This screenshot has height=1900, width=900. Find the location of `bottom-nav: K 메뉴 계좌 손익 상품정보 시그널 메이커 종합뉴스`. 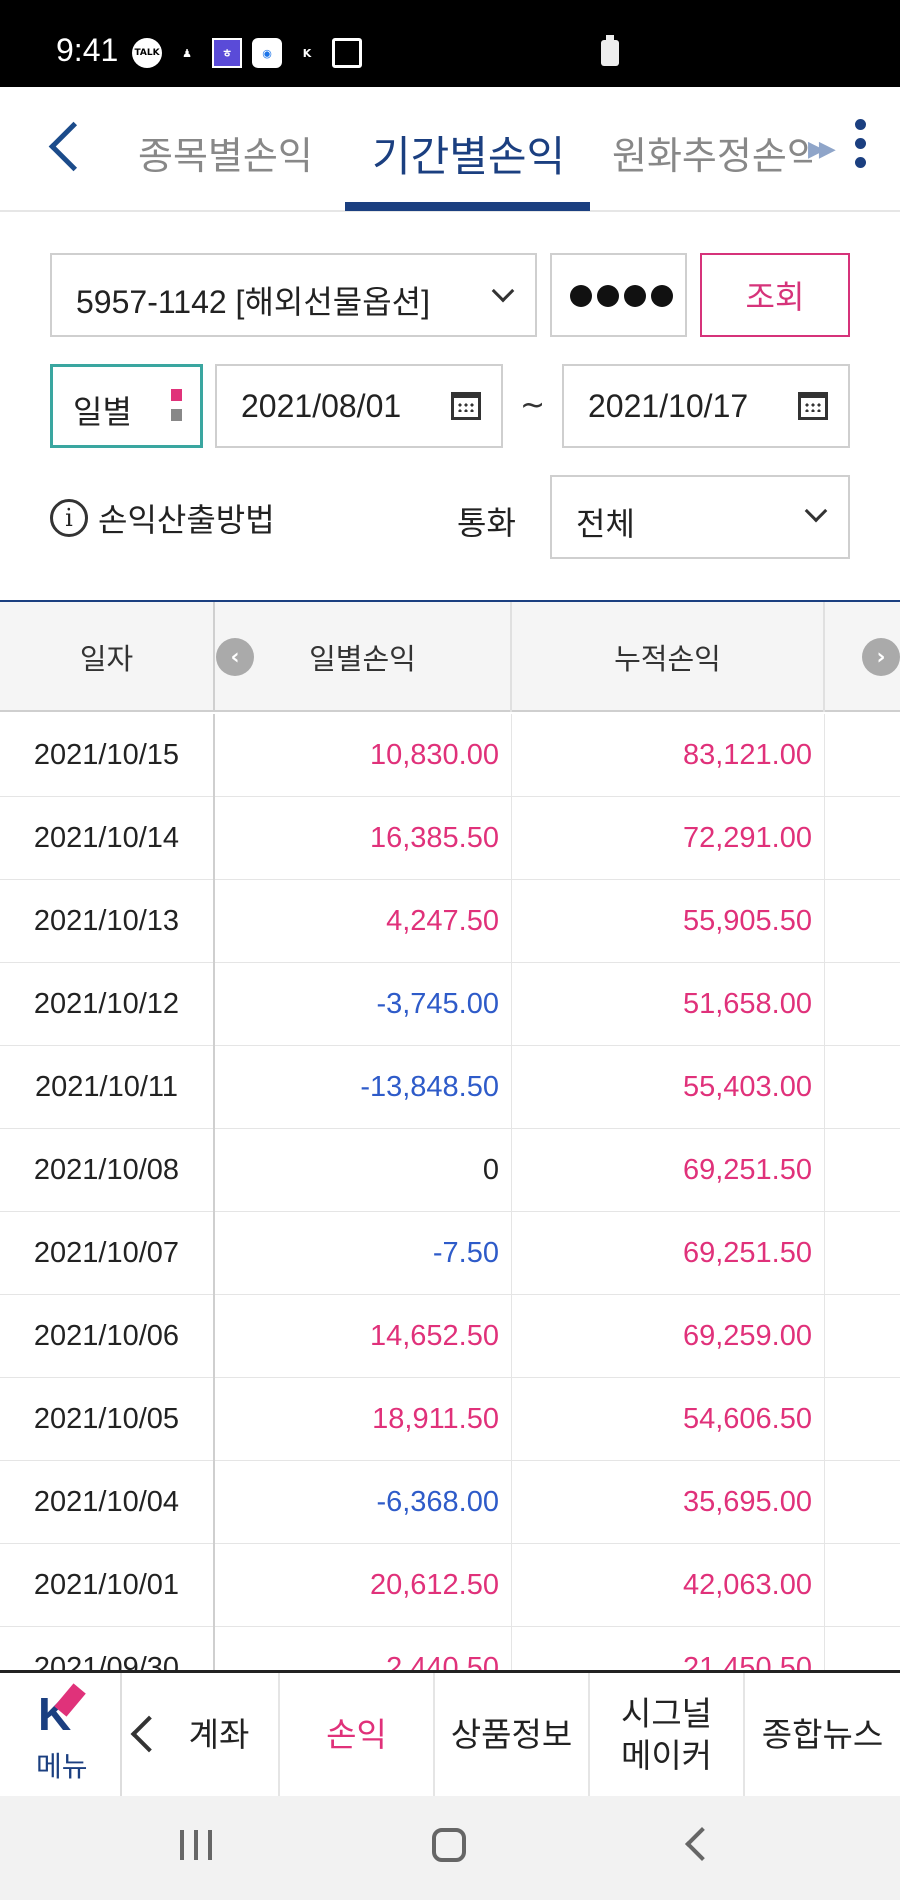

bottom-nav: K 메뉴 계좌 손익 상품정보 시그널 메이커 종합뉴스 is located at coordinates (450, 1733).